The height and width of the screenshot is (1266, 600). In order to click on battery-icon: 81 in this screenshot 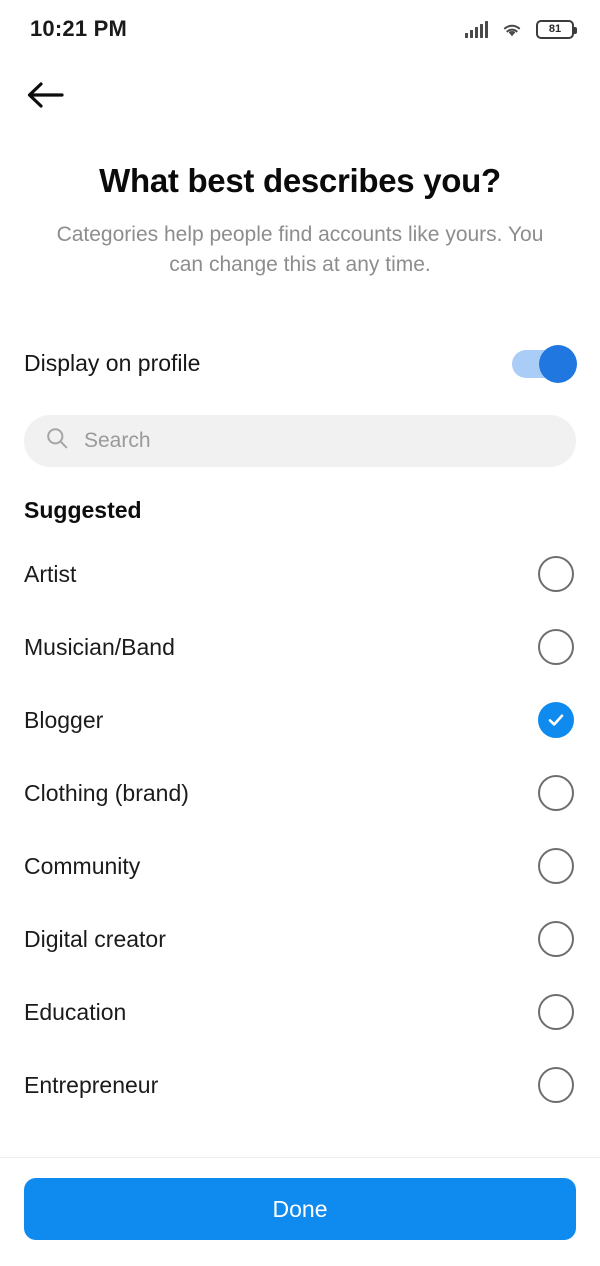, I will do `click(556, 29)`.